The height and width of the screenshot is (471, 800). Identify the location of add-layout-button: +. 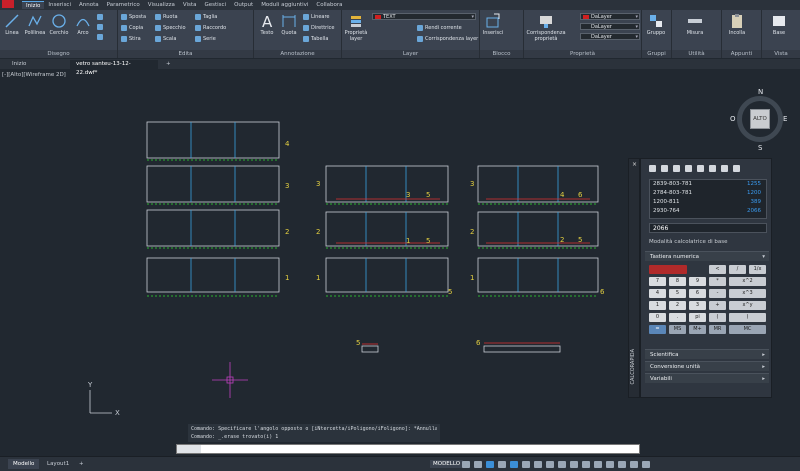
(81, 464).